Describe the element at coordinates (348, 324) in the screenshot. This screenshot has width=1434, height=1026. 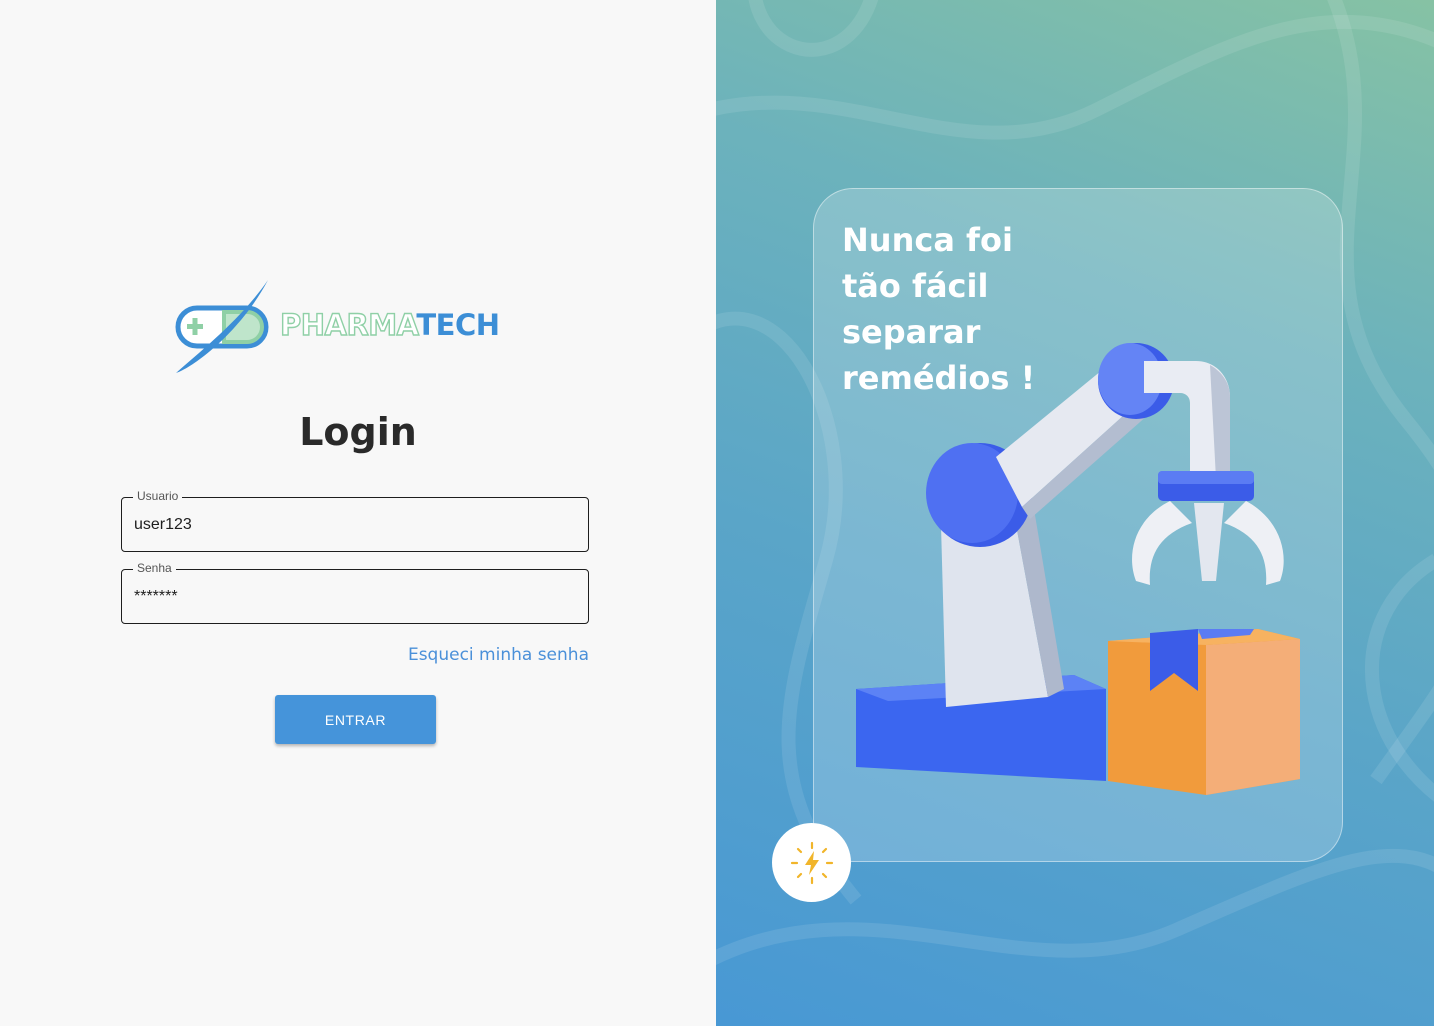
I see `brand-name-pharma: PHARMA` at that location.